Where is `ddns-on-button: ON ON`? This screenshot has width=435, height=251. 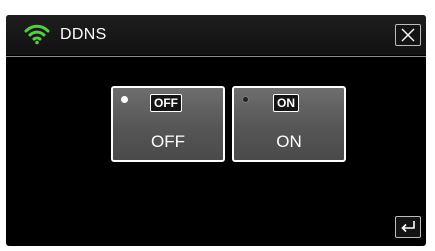 ddns-on-button: ON ON is located at coordinates (289, 124).